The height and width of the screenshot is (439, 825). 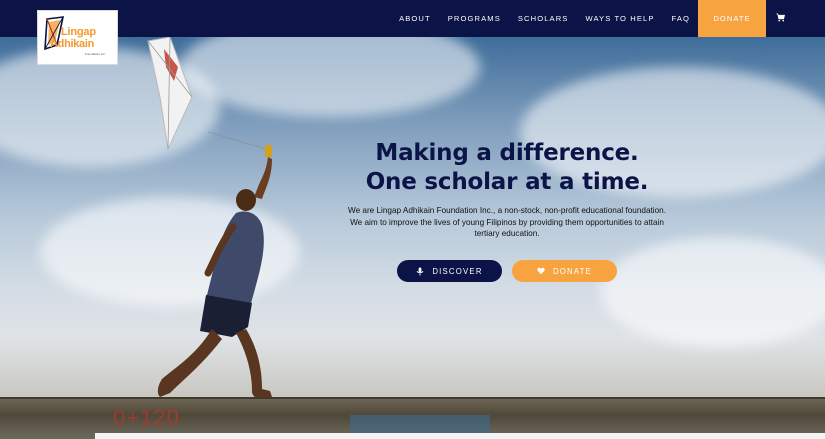 I want to click on discover-label: DISCOVER, so click(x=457, y=271).